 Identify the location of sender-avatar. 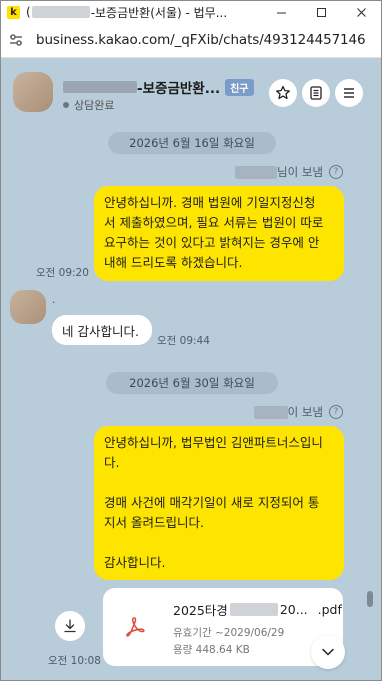
(28, 307).